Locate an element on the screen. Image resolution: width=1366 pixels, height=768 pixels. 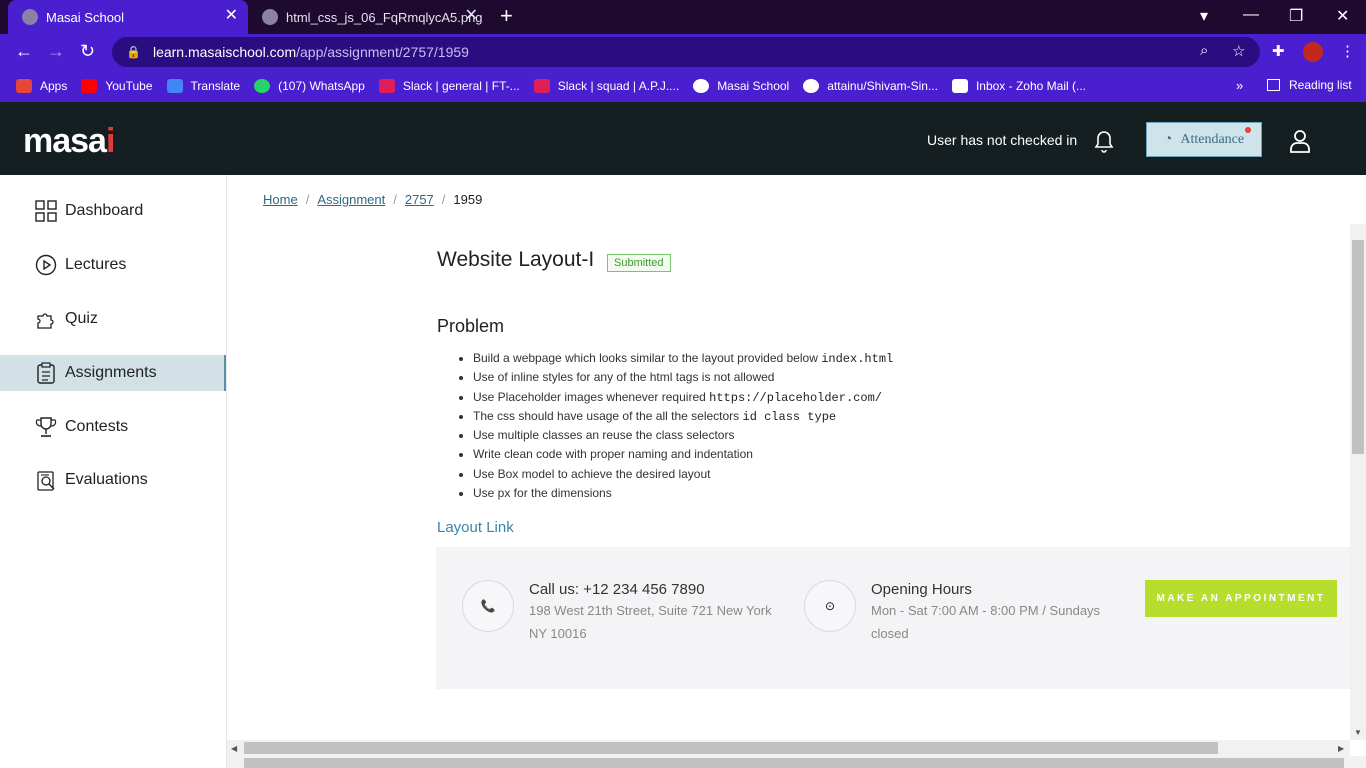
sidebar-item-label: Contests is located at coordinates (97, 426).